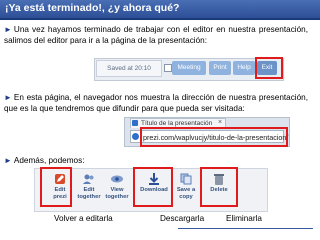  I want to click on edit-together-button: Edit together, so click(89, 189).